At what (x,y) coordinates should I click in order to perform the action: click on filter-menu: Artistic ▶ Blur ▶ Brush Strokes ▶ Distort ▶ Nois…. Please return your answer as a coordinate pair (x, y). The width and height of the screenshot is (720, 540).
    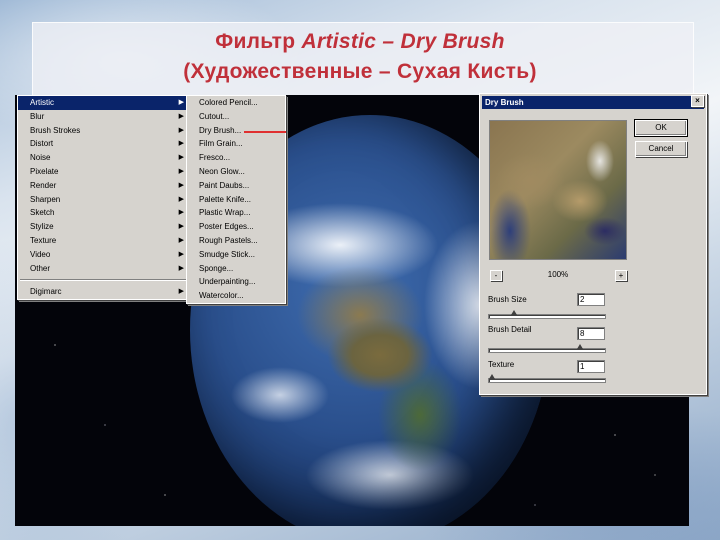
    Looking at the image, I should click on (103, 198).